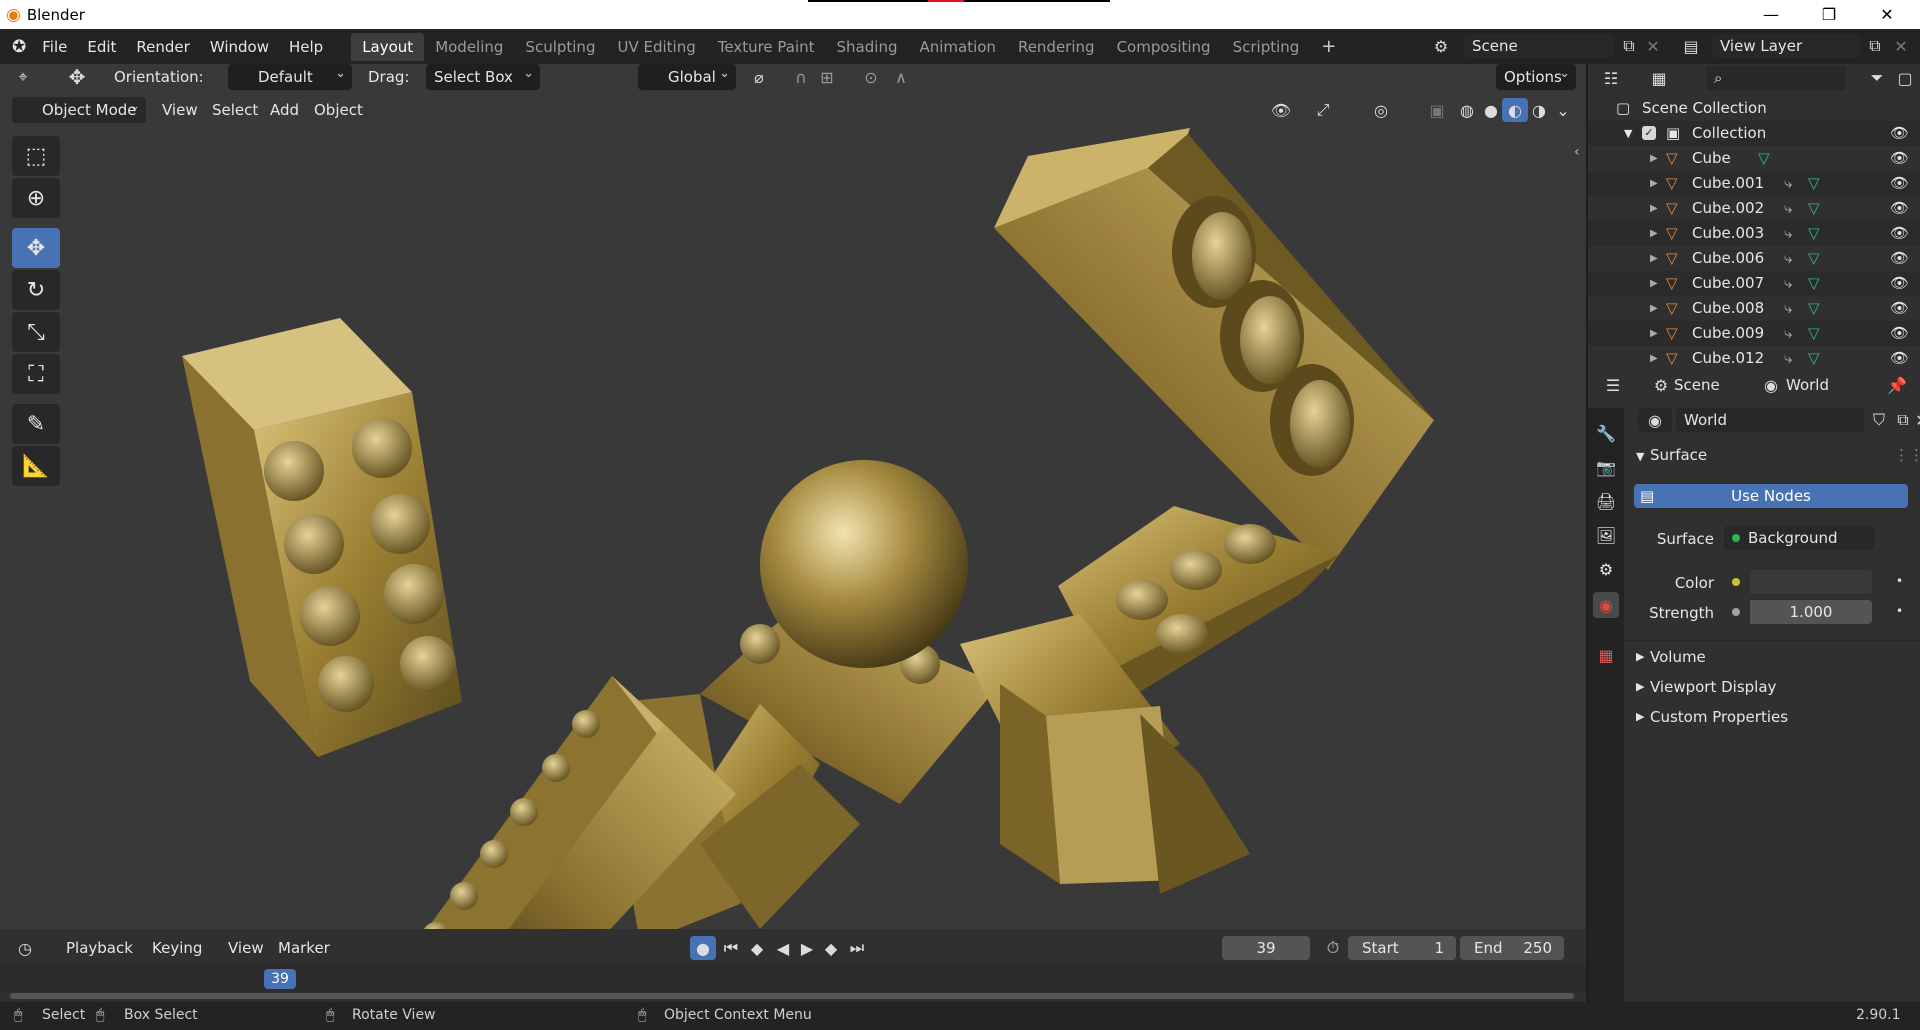 This screenshot has height=1030, width=1920. Describe the element at coordinates (792, 996) in the screenshot. I see `timeline-scrollbar` at that location.